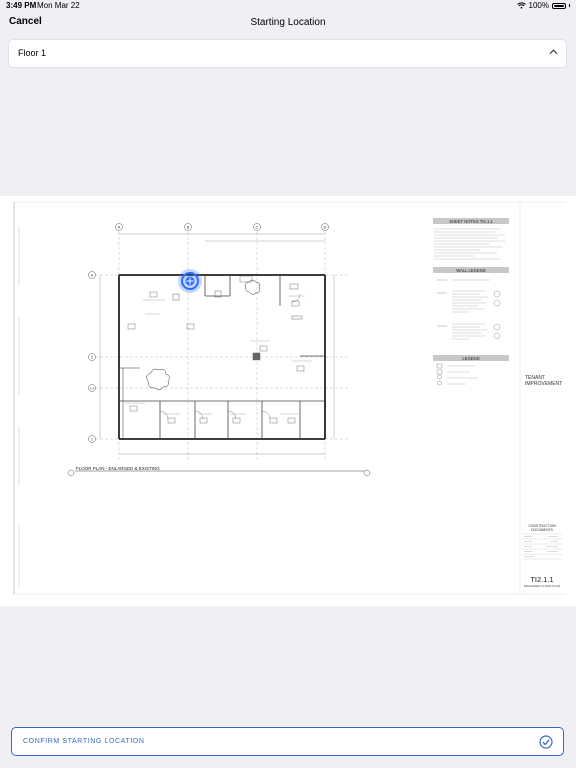 The height and width of the screenshot is (768, 576). Describe the element at coordinates (288, 6) in the screenshot. I see `status-bar: 3:49 PM Mon Mar 22 100%` at that location.